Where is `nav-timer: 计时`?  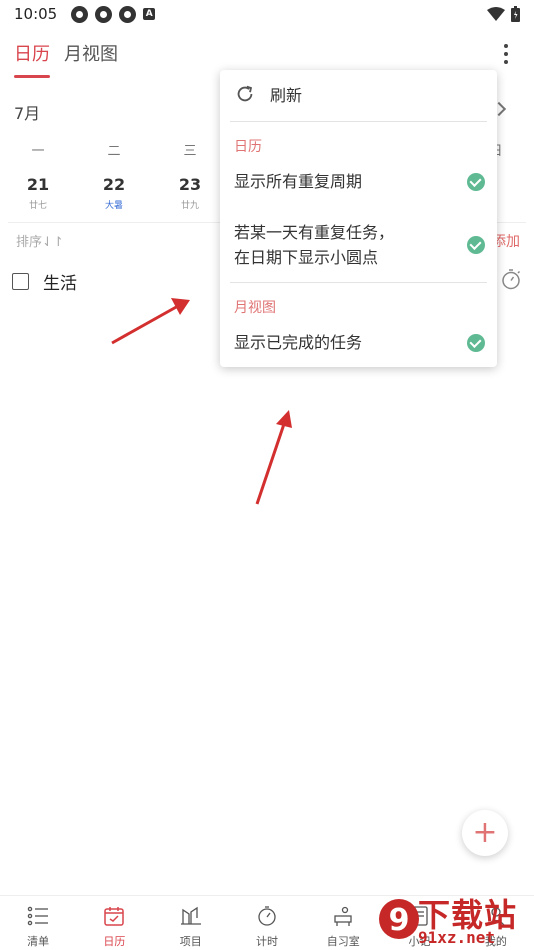
nav-timer: 计时 is located at coordinates (267, 923).